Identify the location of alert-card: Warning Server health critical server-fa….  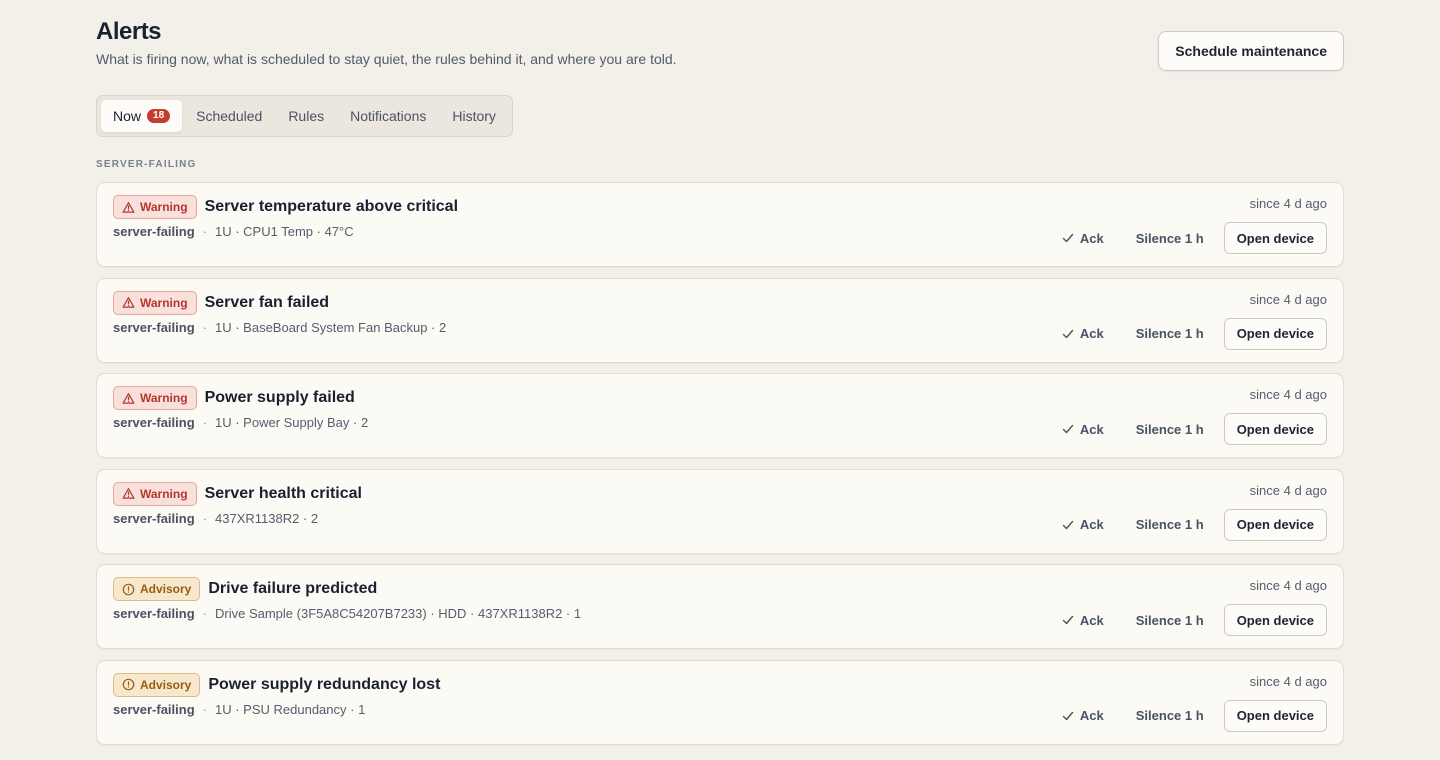
(720, 511).